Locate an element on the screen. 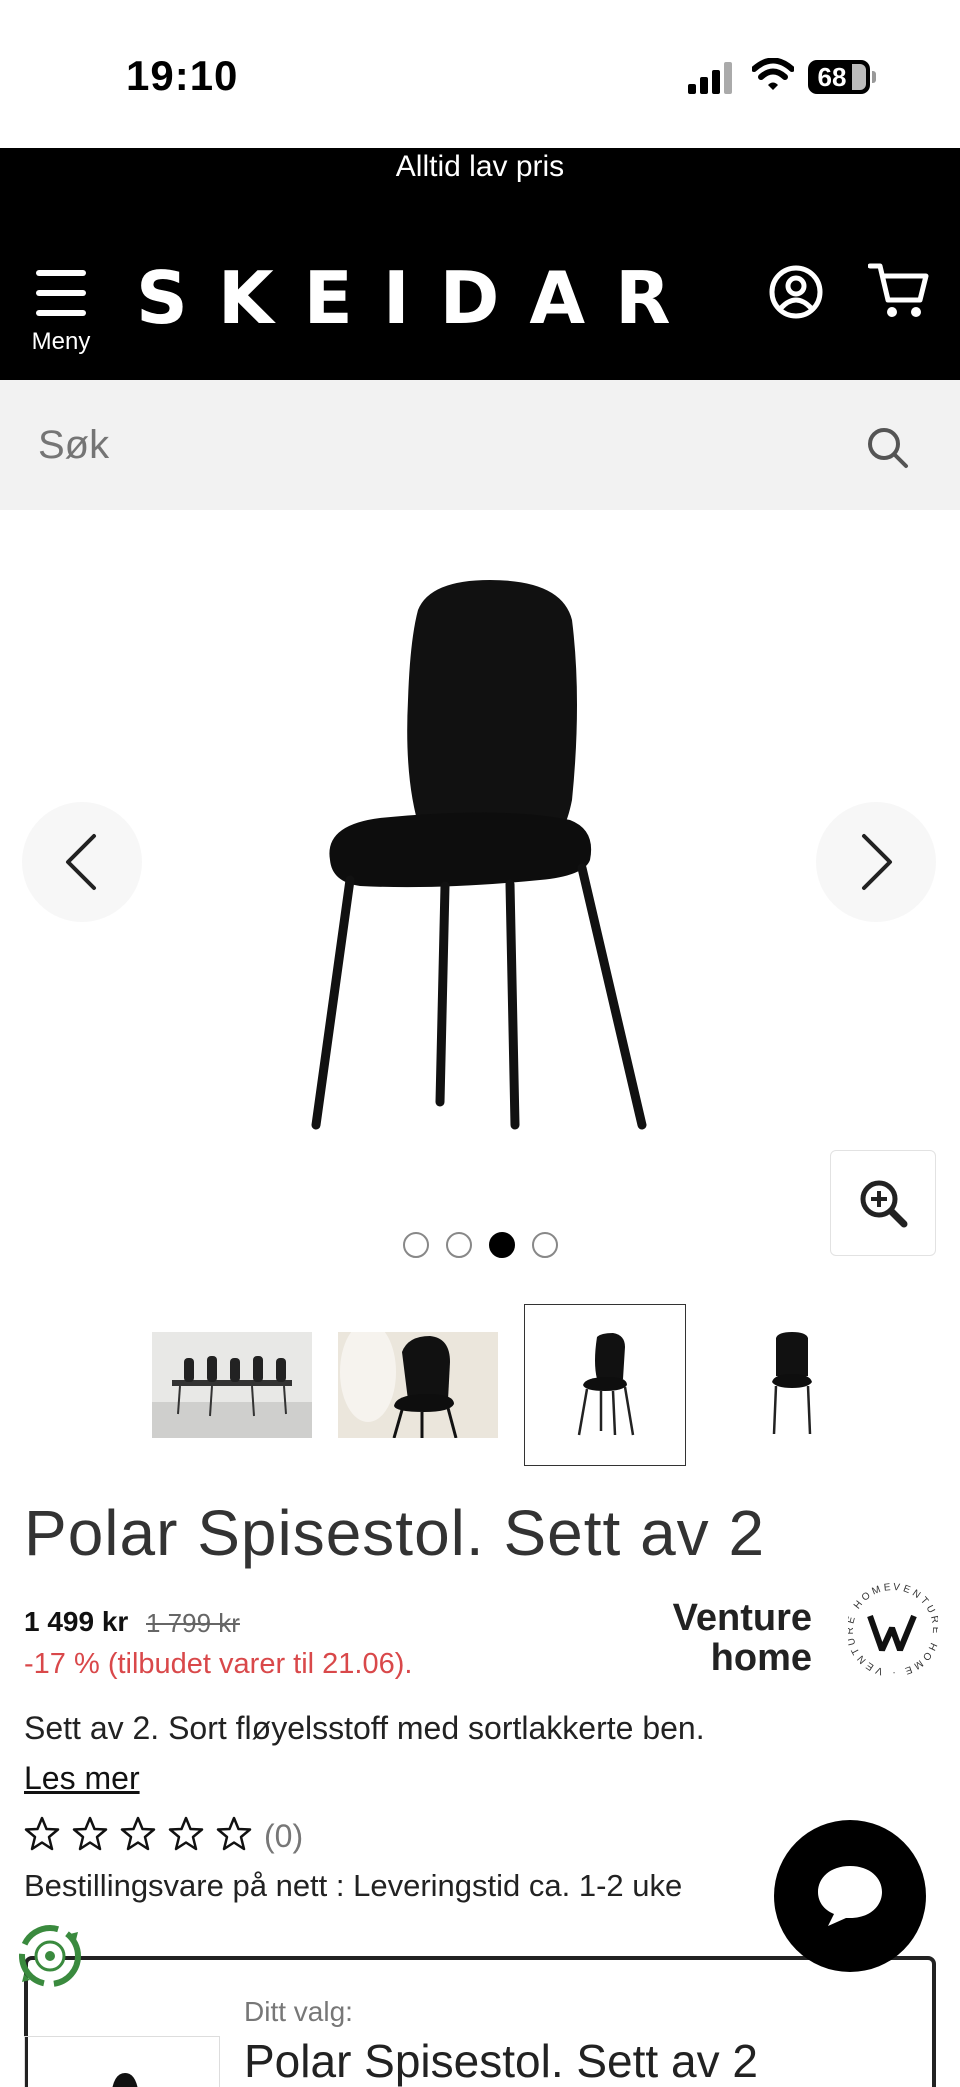 This screenshot has width=960, height=2087. current-price: 1 499 kr is located at coordinates (76, 1621).